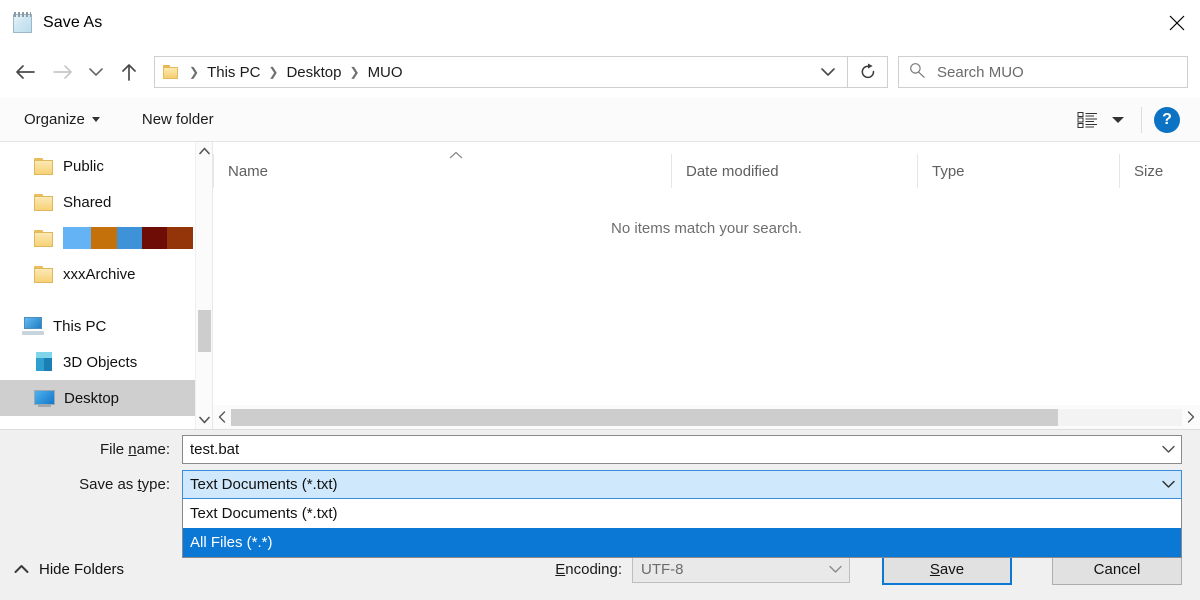  Describe the element at coordinates (222, 417) in the screenshot. I see `scroll-left-icon` at that location.